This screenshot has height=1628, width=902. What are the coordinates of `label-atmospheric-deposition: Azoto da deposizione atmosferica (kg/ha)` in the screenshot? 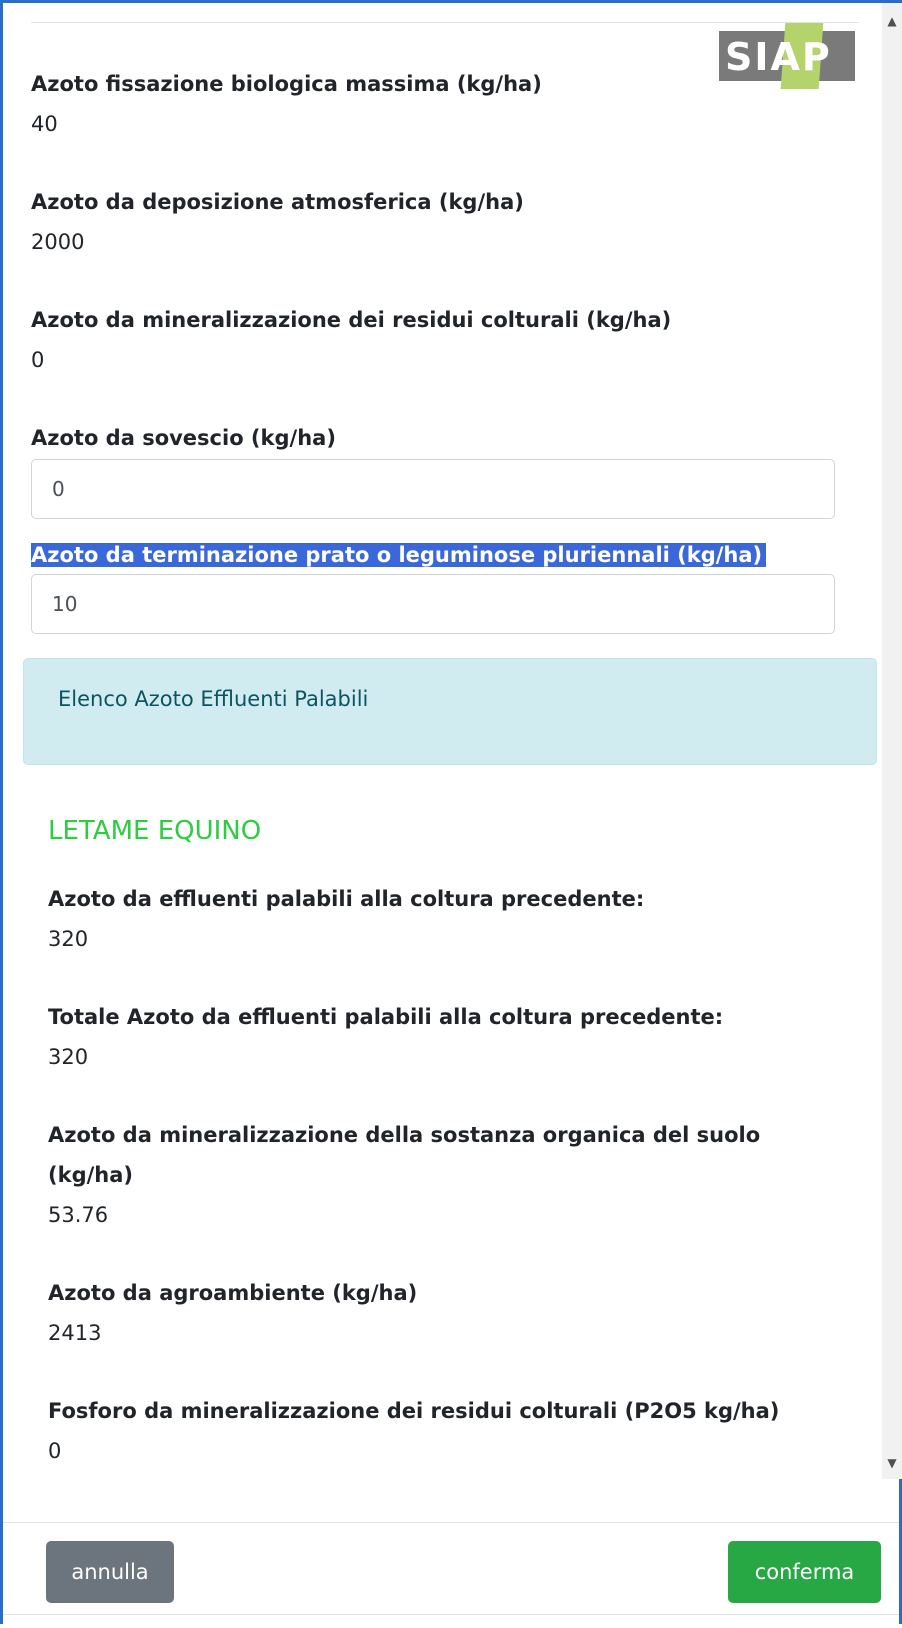 It's located at (277, 202).